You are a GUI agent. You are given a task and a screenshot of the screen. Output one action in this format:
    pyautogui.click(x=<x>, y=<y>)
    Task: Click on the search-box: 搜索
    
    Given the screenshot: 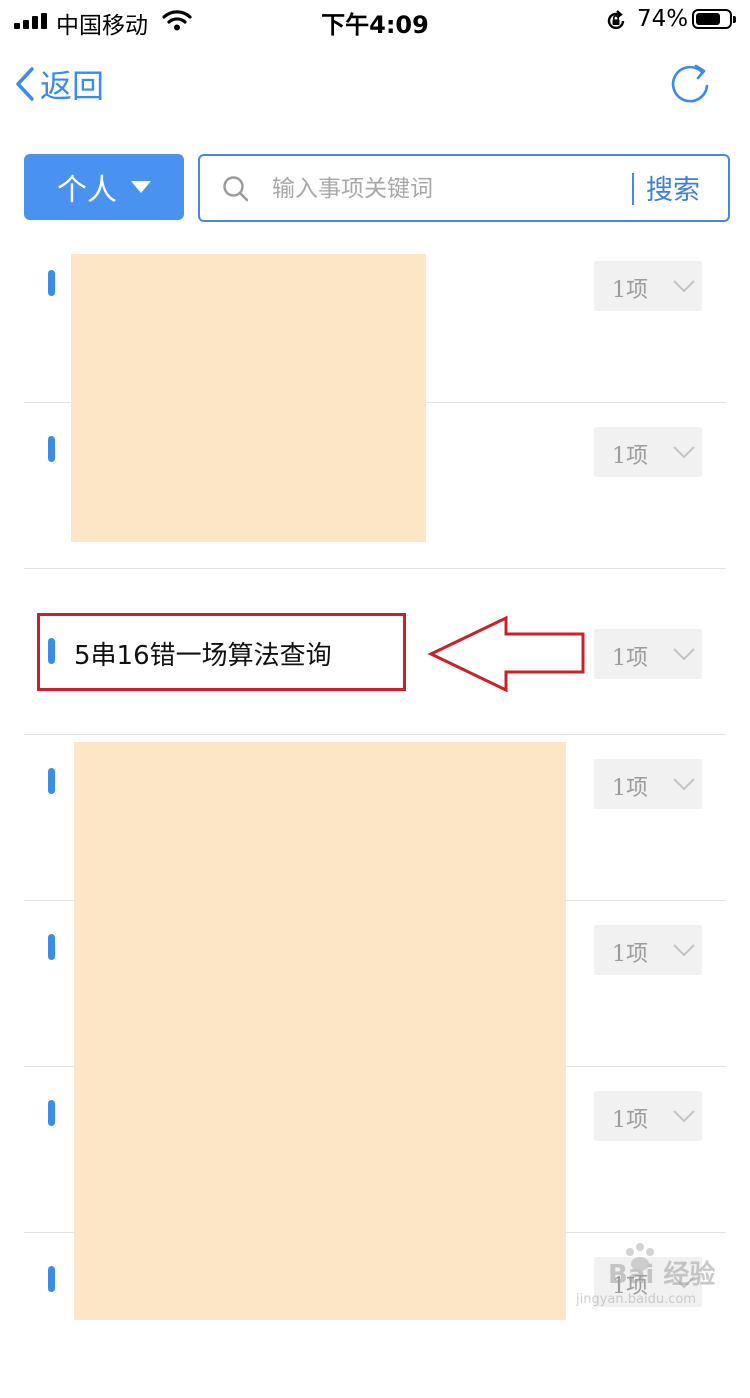 What is the action you would take?
    pyautogui.click(x=464, y=188)
    